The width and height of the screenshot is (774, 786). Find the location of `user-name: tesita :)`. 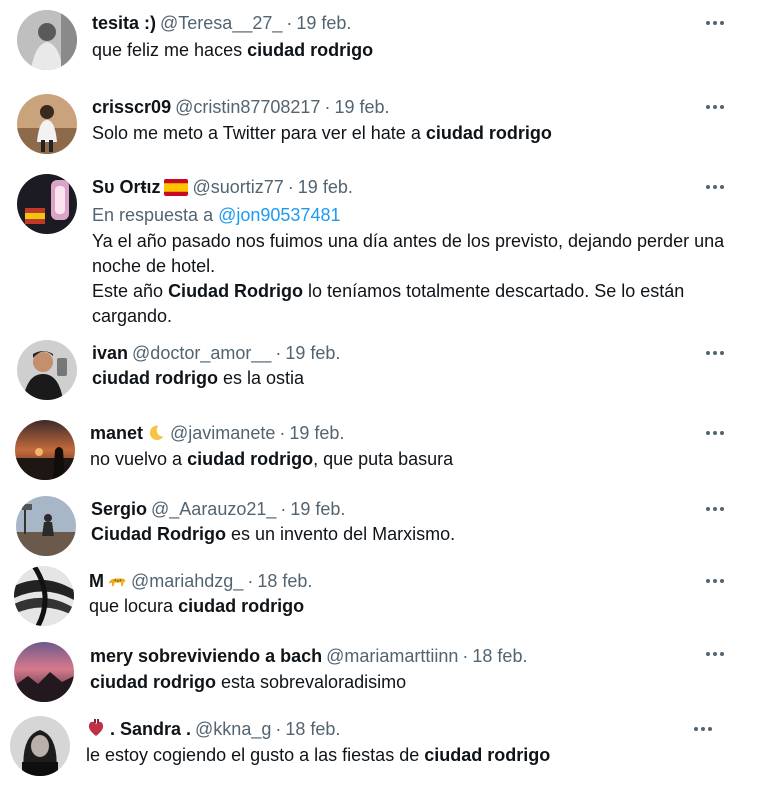

user-name: tesita :) is located at coordinates (124, 23).